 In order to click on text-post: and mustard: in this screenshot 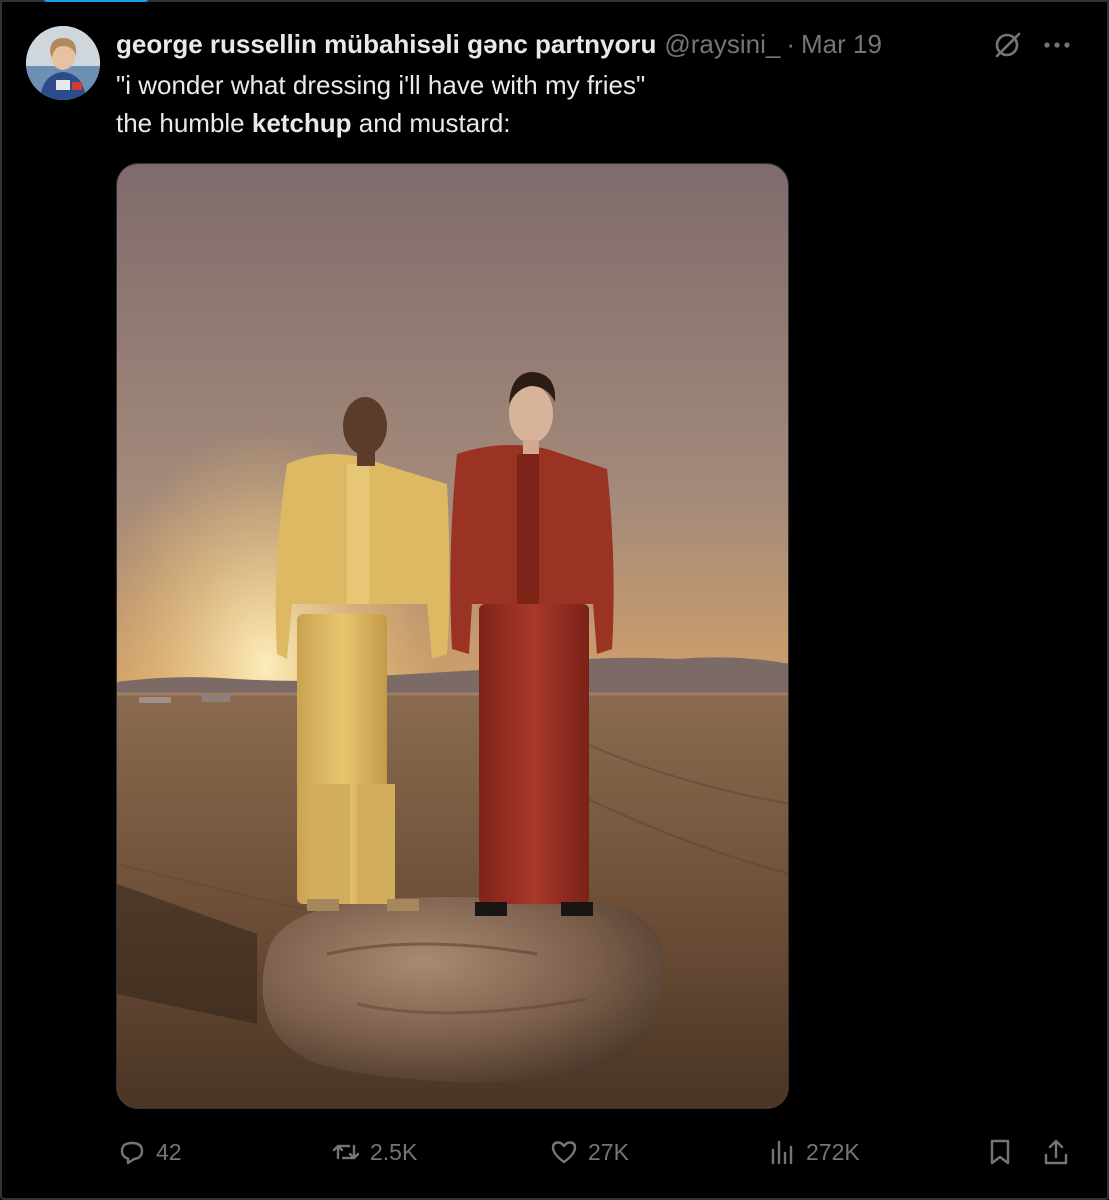, I will do `click(431, 123)`.